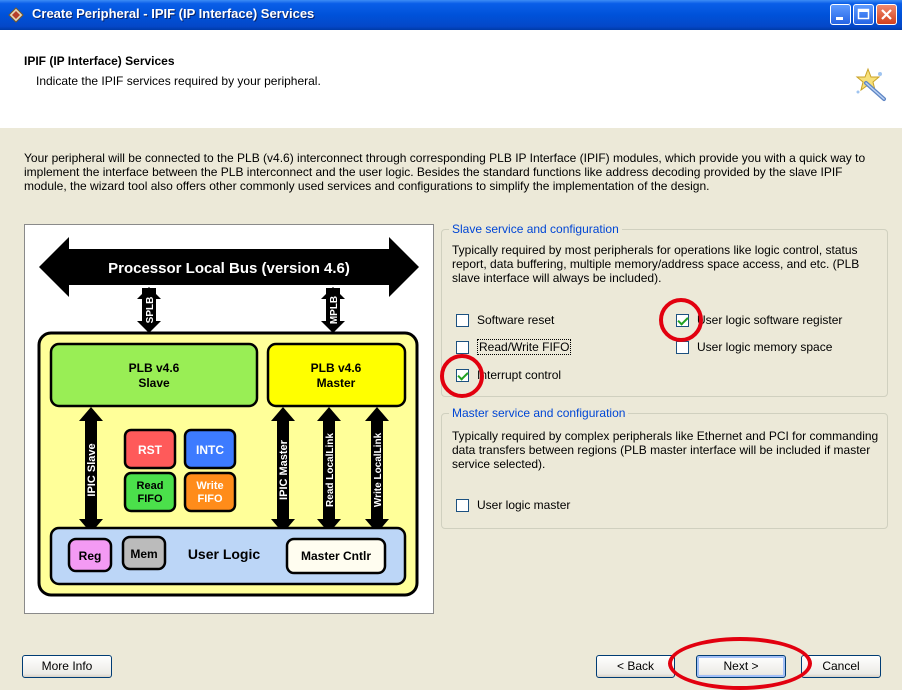 This screenshot has width=902, height=690. What do you see at coordinates (535, 229) in the screenshot?
I see `slave-service-legend: Slave service and configuration` at bounding box center [535, 229].